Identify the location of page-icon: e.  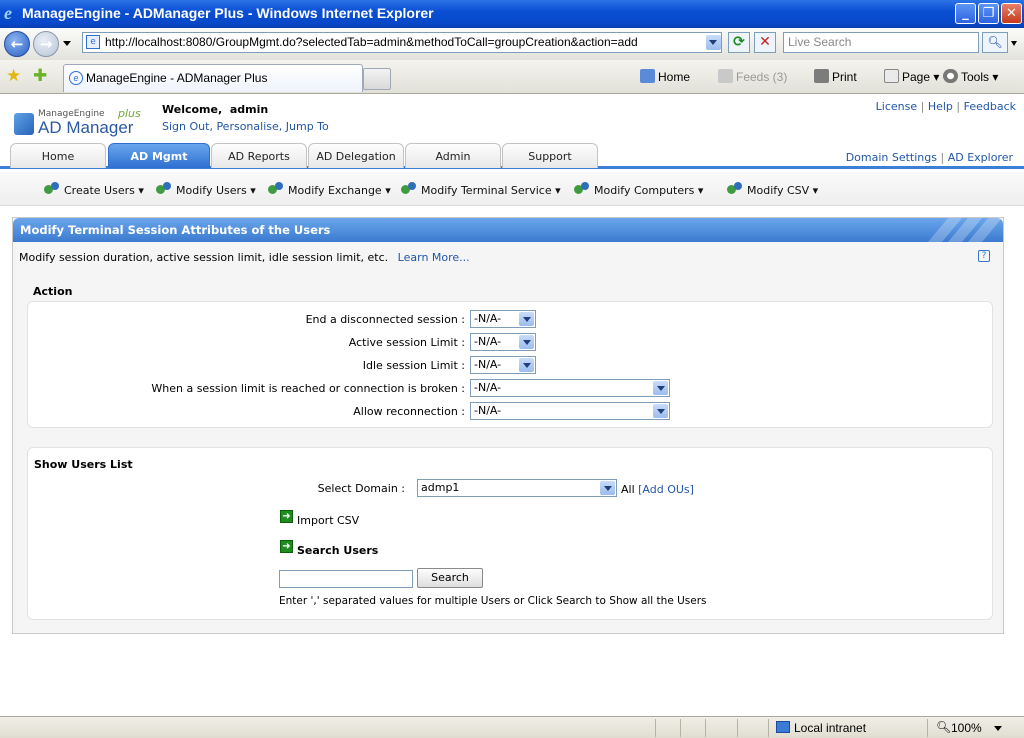
(93, 42).